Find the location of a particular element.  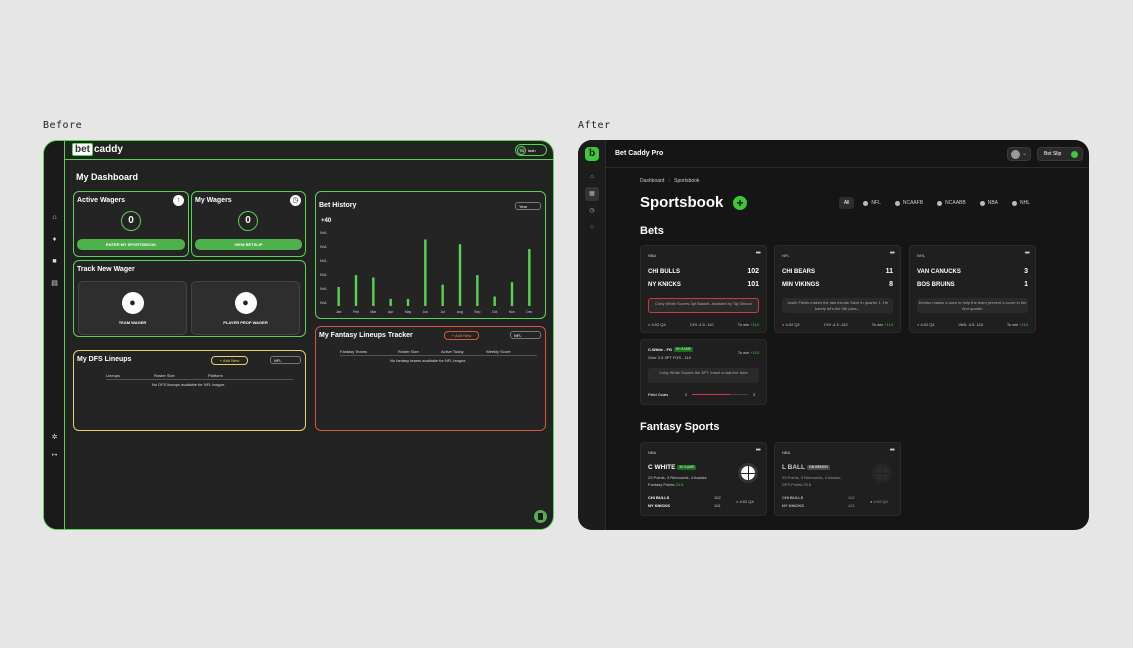

dfs-league-select: NFL is located at coordinates (285, 360).